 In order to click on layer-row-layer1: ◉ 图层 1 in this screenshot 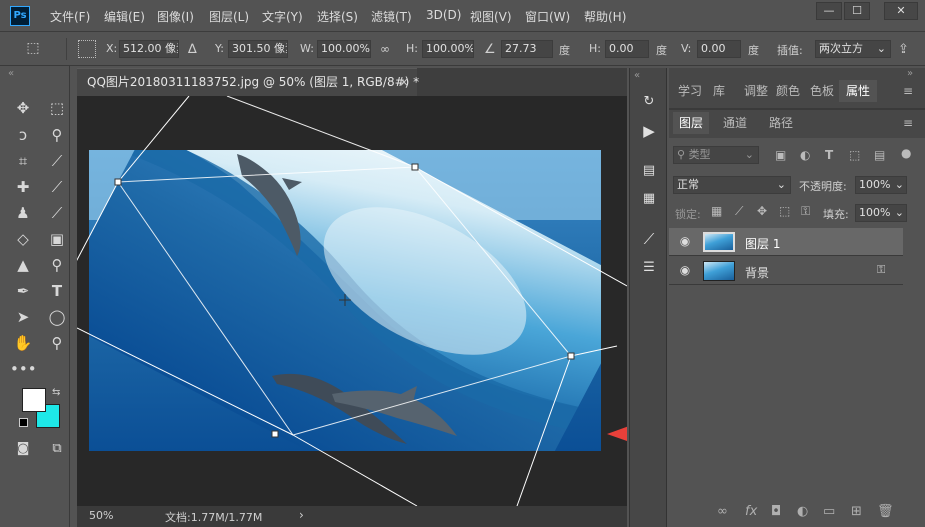, I will do `click(786, 242)`.